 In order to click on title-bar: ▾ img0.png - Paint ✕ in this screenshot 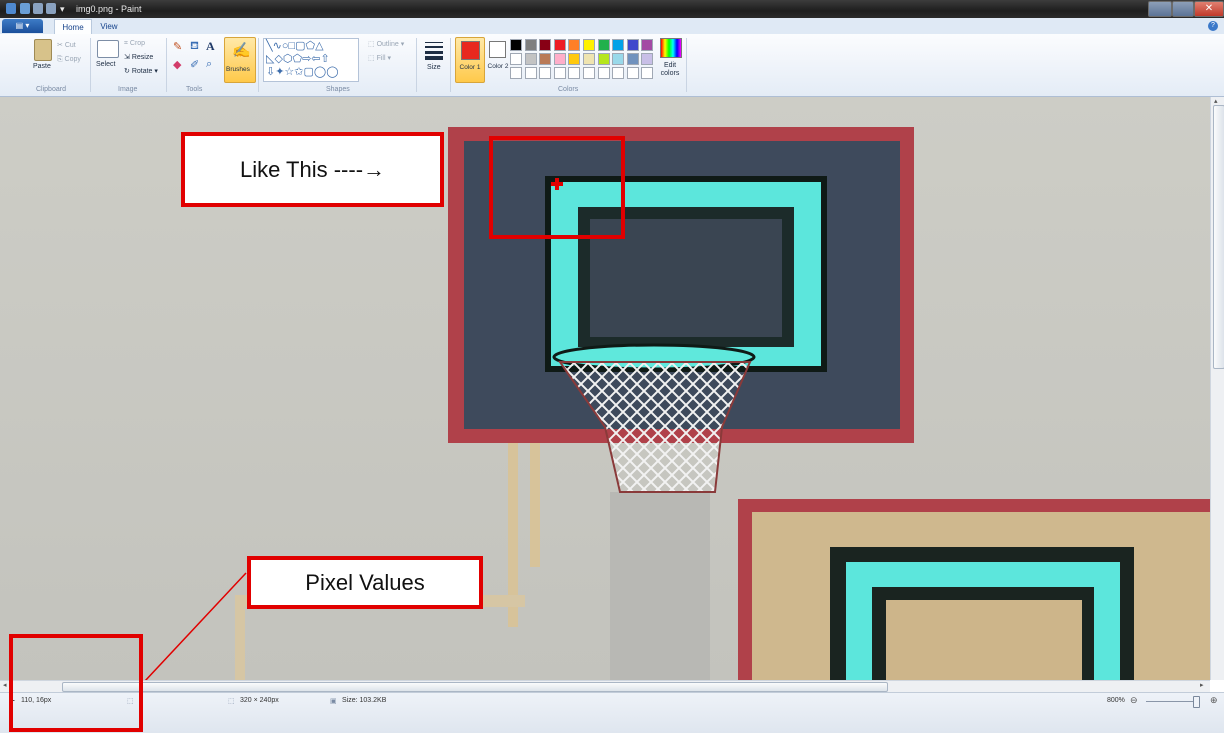, I will do `click(612, 9)`.